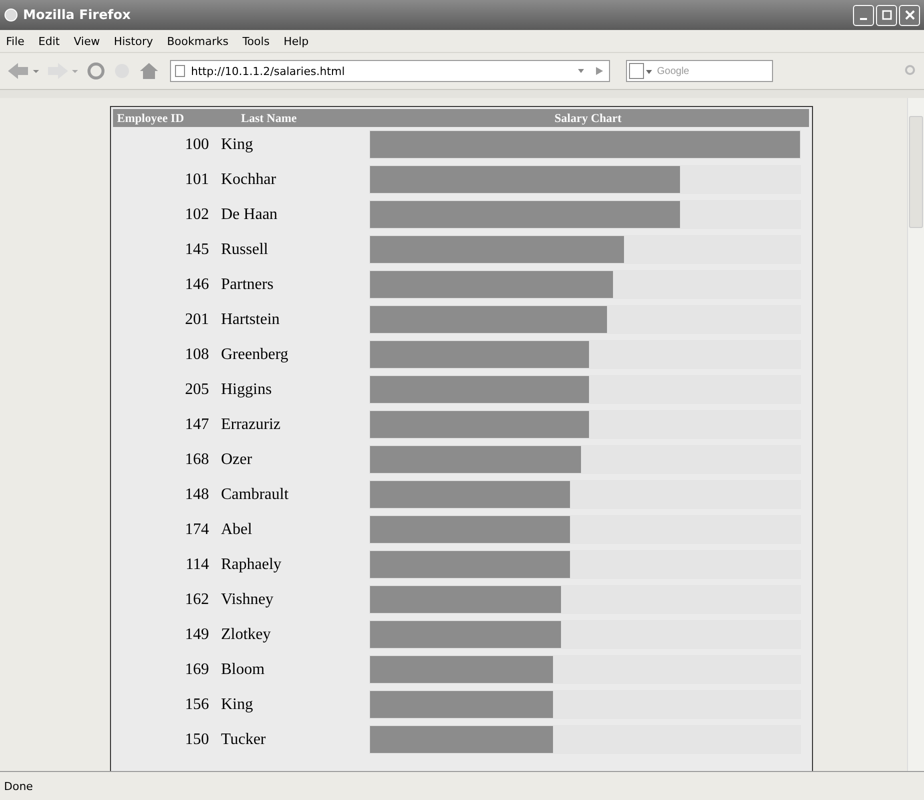 The height and width of the screenshot is (800, 924). I want to click on forward-arrow-icon, so click(63, 71).